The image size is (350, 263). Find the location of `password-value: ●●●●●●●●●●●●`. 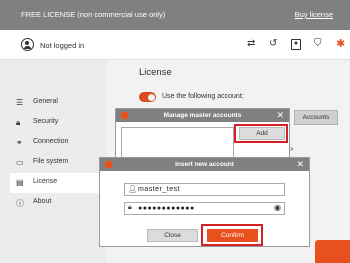

password-value: ●●●●●●●●●●●● is located at coordinates (166, 208).